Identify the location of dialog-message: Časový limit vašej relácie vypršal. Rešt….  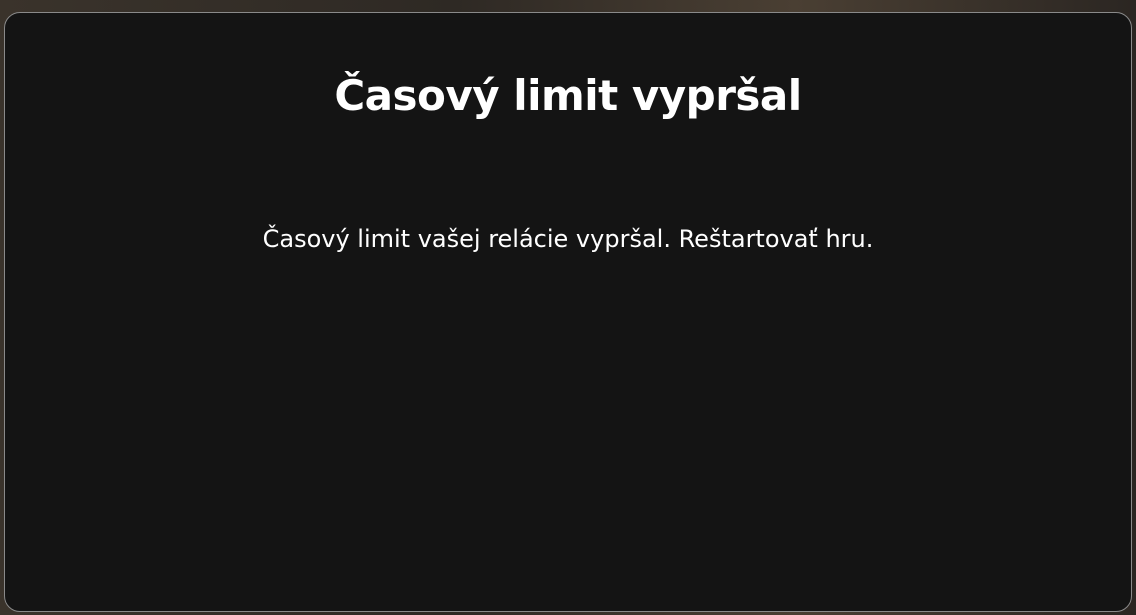
(568, 239).